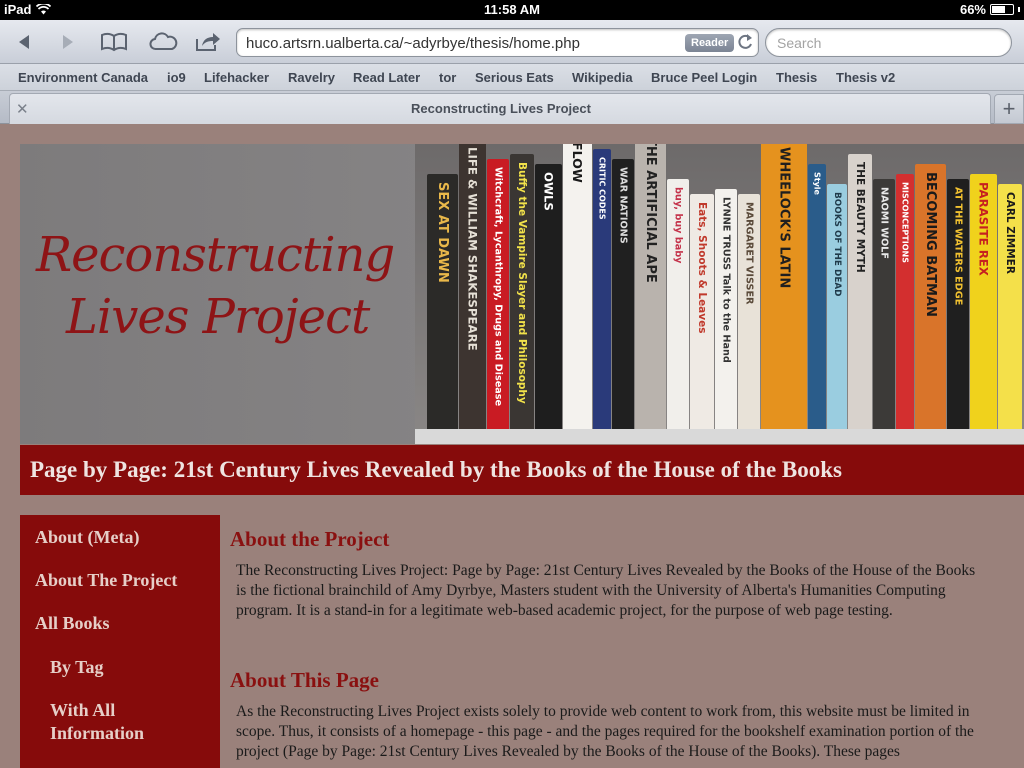  I want to click on book-spine: FLOW, so click(577, 286).